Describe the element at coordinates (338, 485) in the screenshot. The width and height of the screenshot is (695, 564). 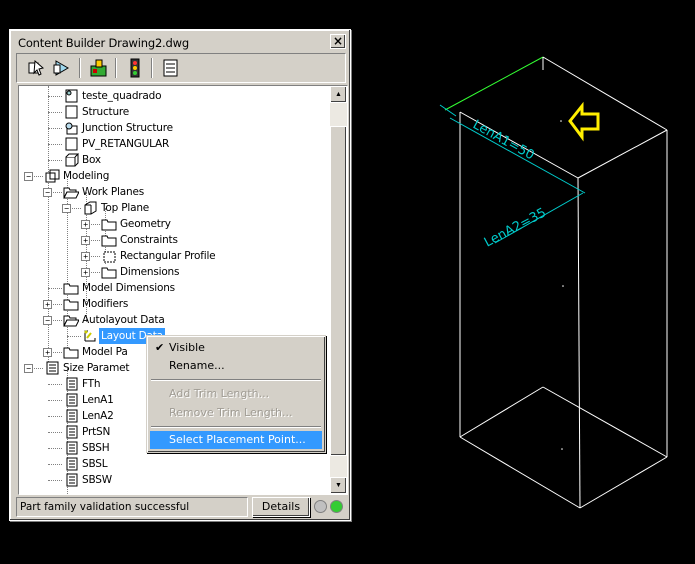
I see `scroll-down-button: ▼` at that location.